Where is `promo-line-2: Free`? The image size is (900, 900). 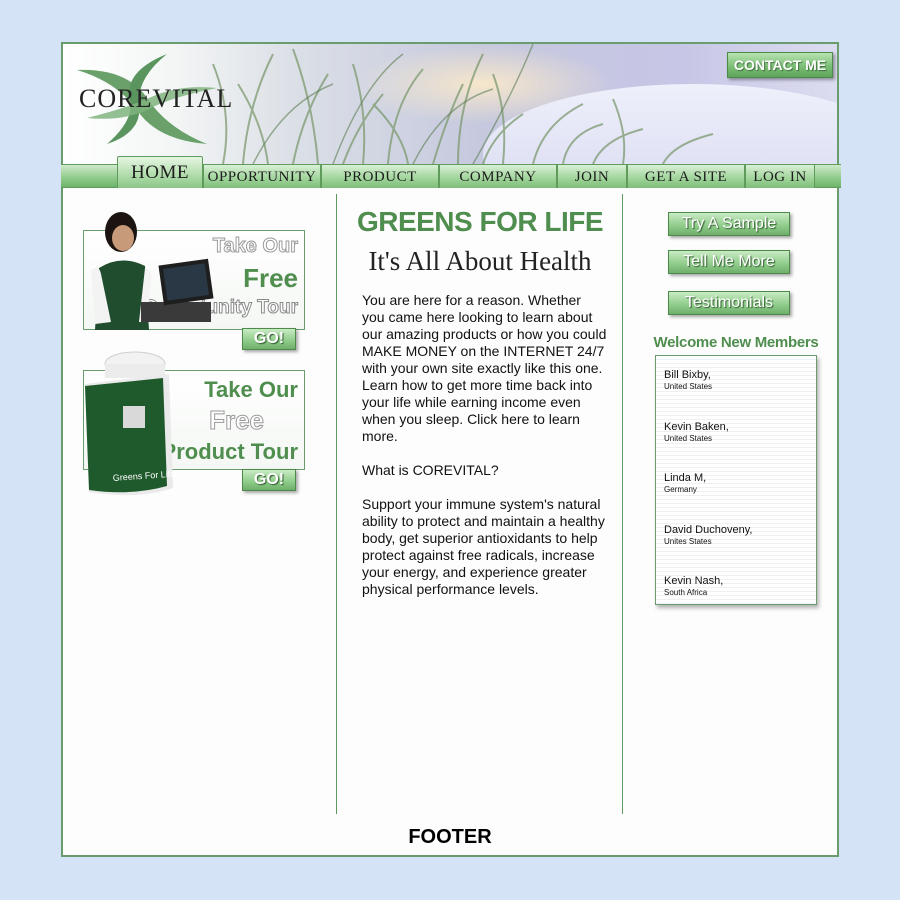
promo-line-2: Free is located at coordinates (270, 278).